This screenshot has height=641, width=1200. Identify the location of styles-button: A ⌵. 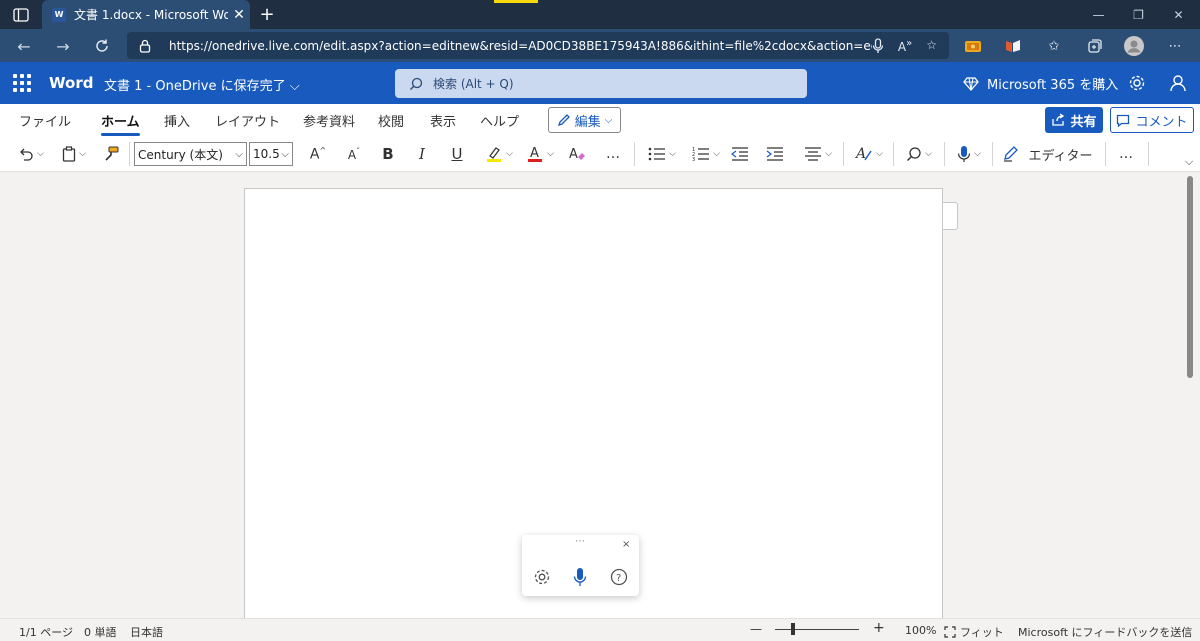
(869, 154).